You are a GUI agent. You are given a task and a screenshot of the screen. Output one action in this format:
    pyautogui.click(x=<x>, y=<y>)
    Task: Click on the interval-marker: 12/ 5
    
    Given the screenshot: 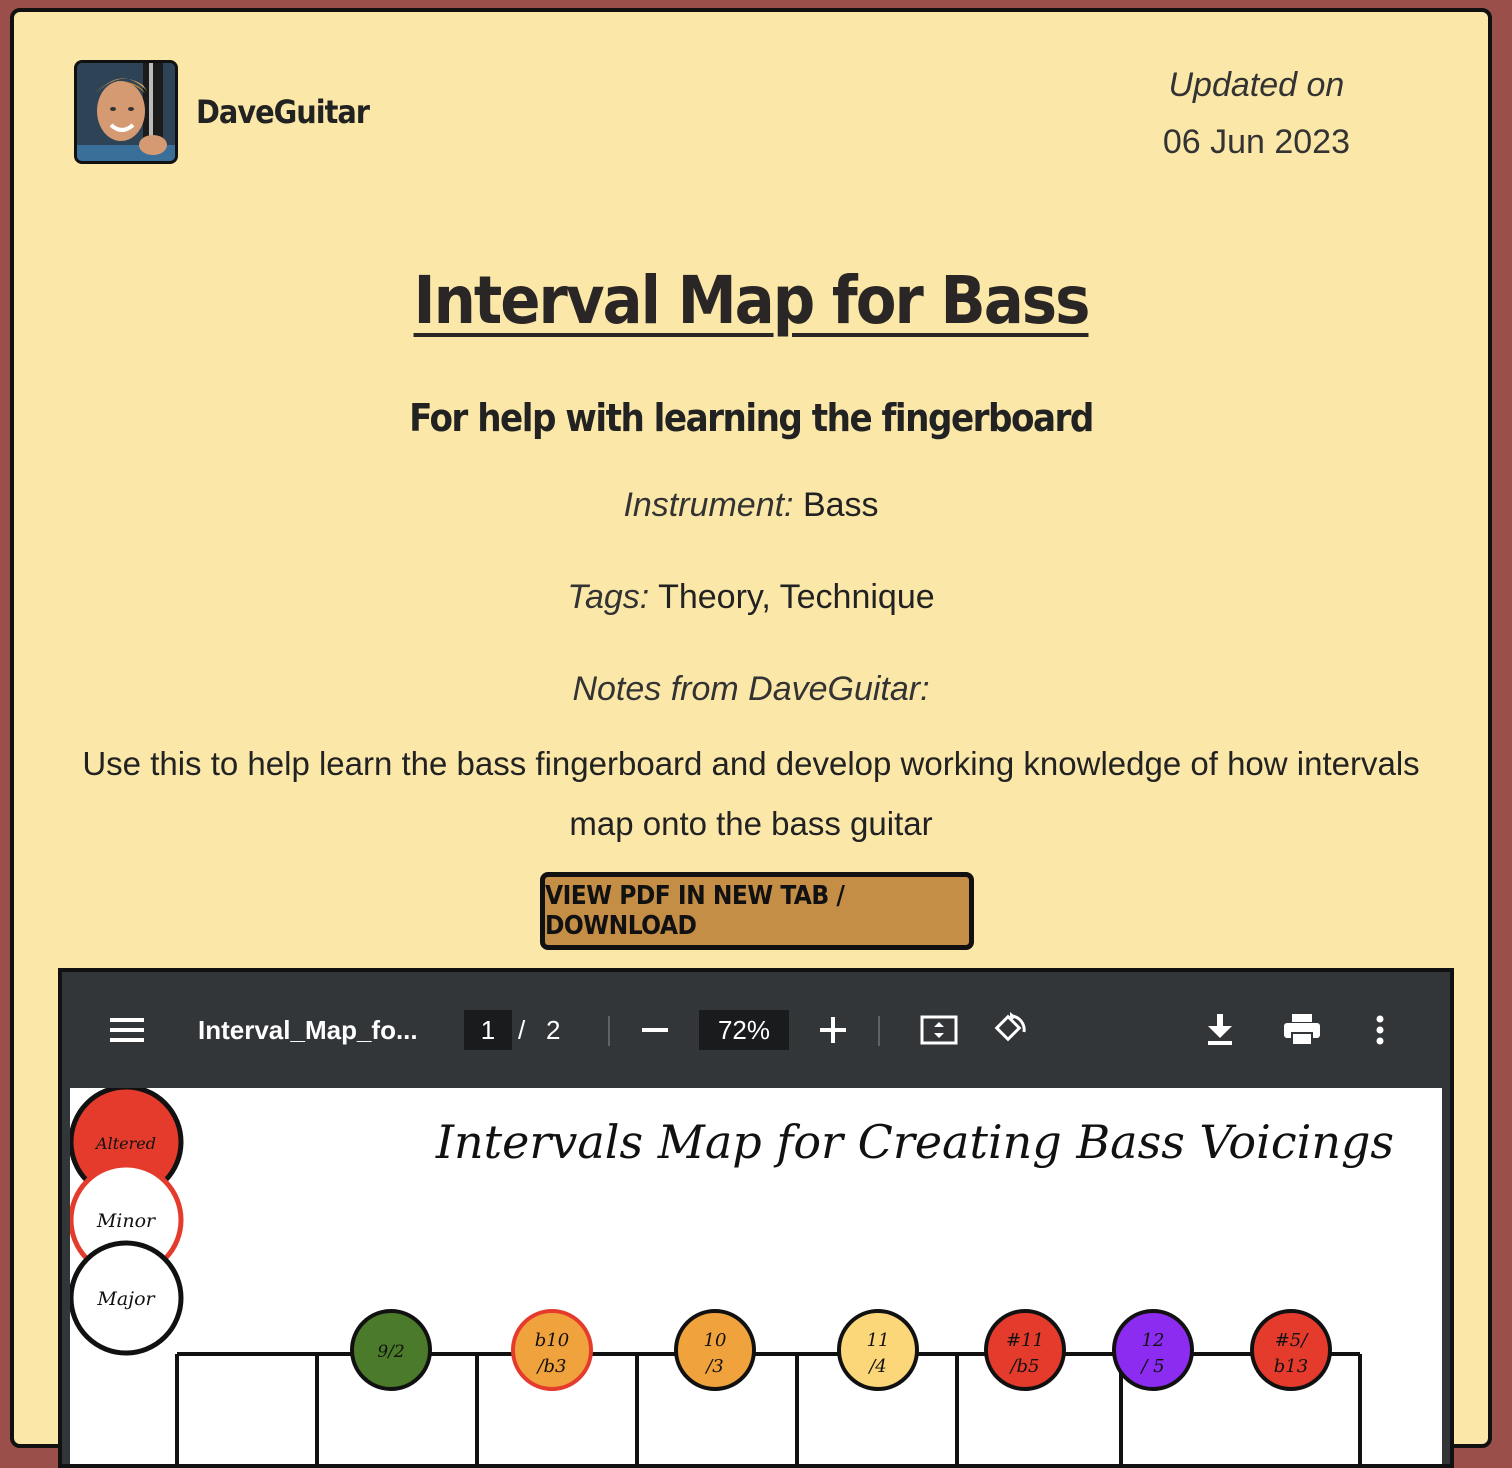 What is the action you would take?
    pyautogui.click(x=1153, y=1350)
    